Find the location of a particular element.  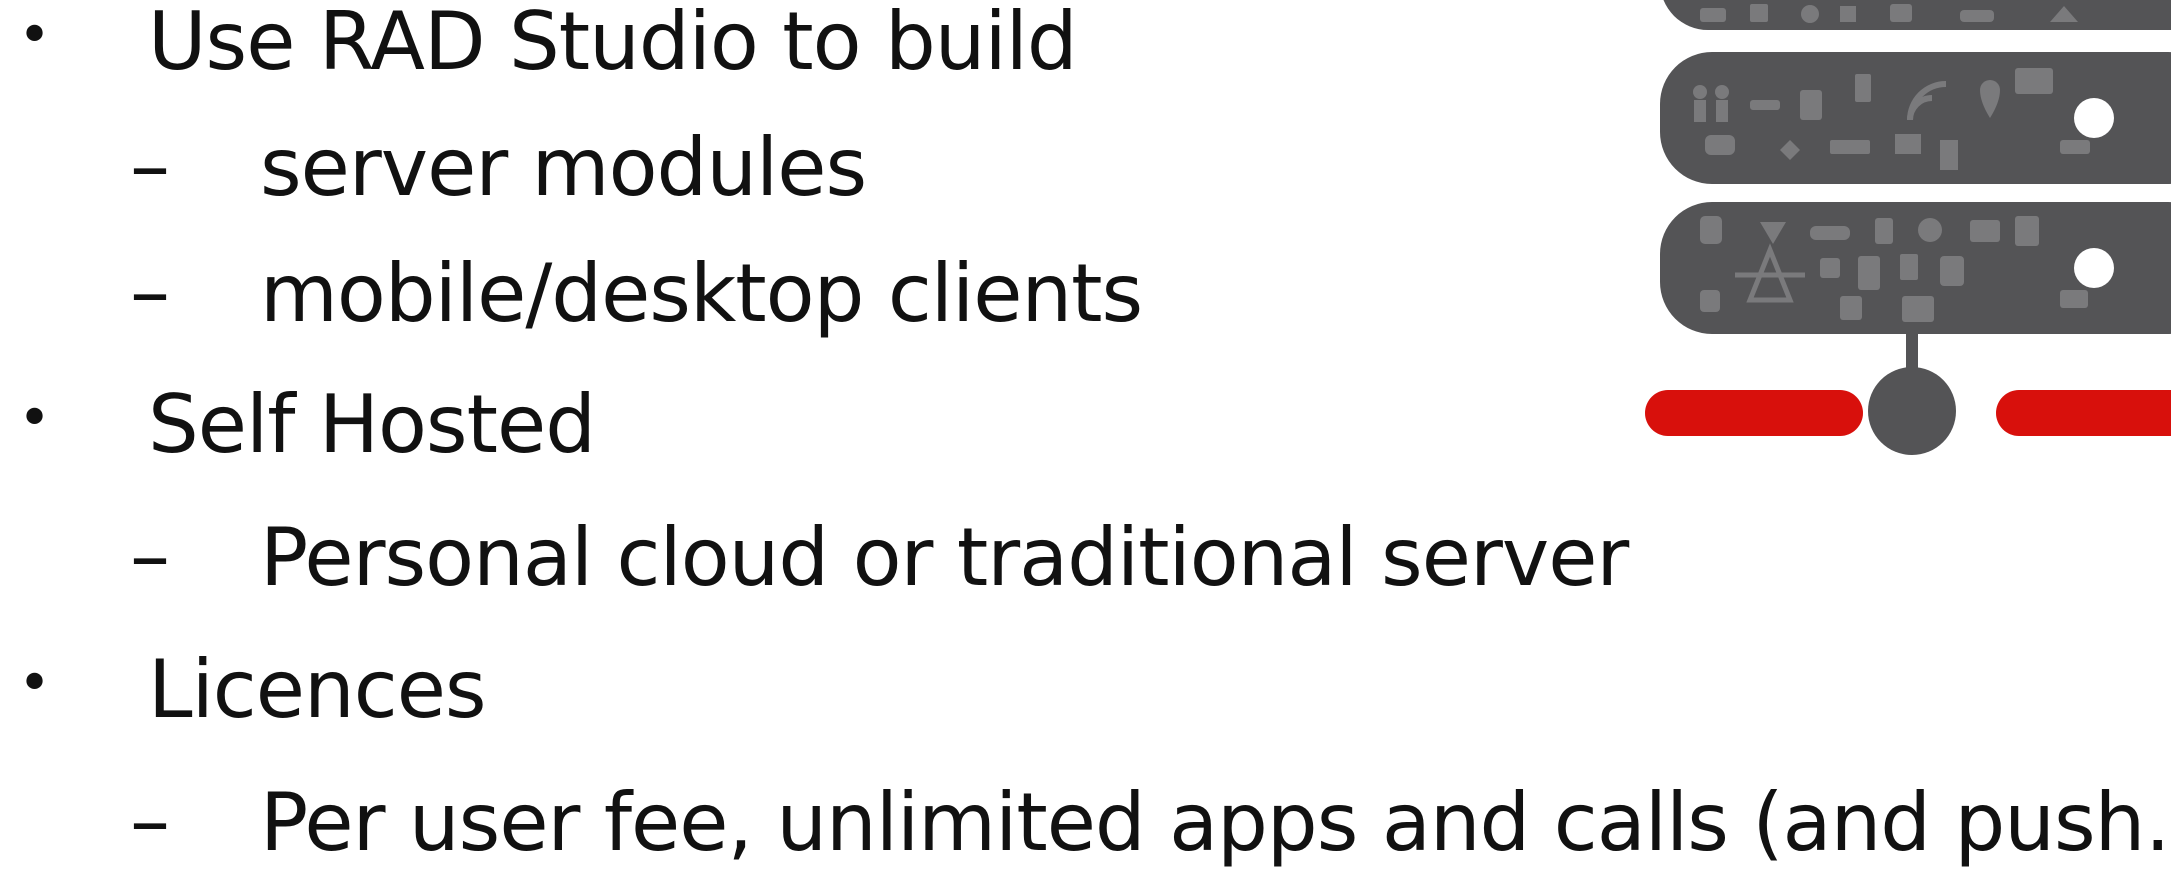

network-node is located at coordinates (1912, 411).